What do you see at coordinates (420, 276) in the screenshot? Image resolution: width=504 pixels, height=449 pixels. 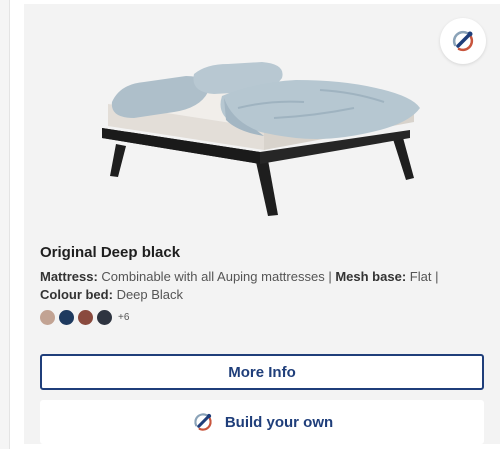 I see `mesh-value: Flat` at bounding box center [420, 276].